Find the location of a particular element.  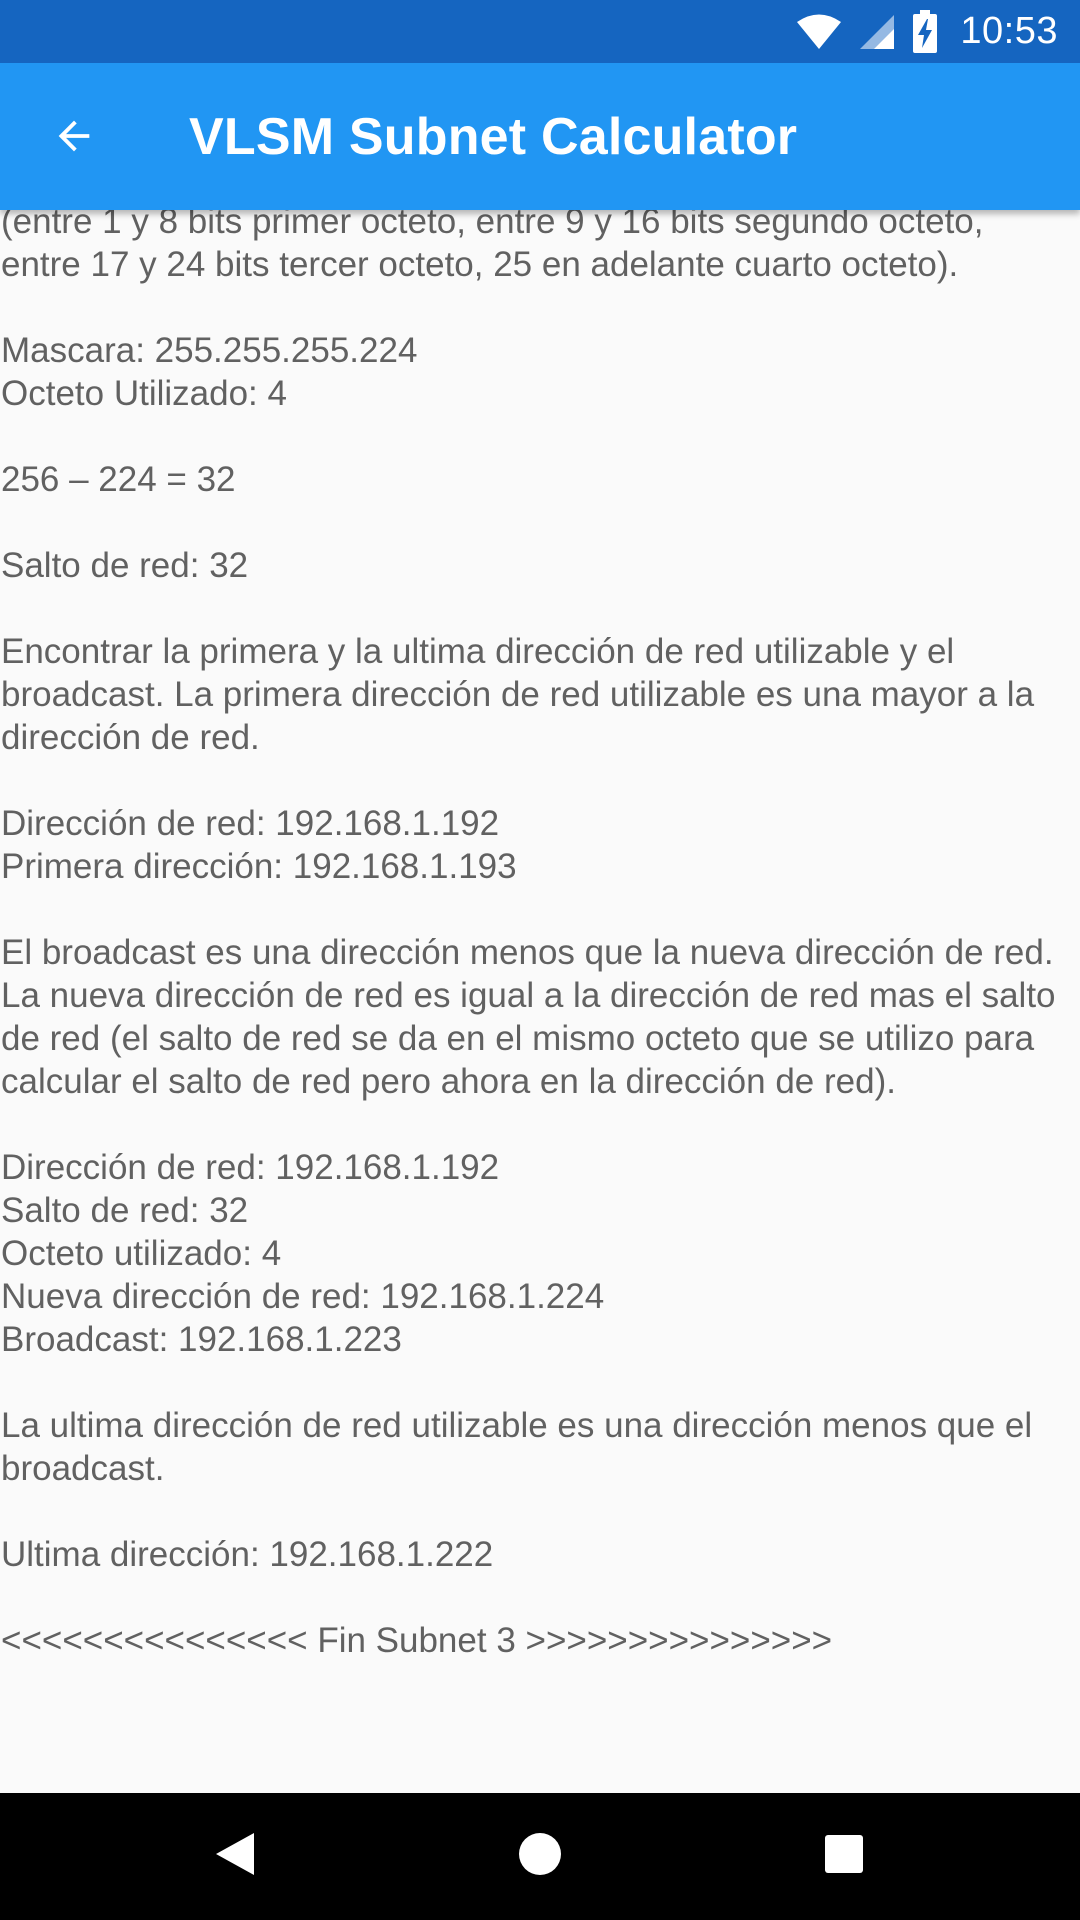

app-bar: VLSM Subnet Calculator is located at coordinates (540, 136).